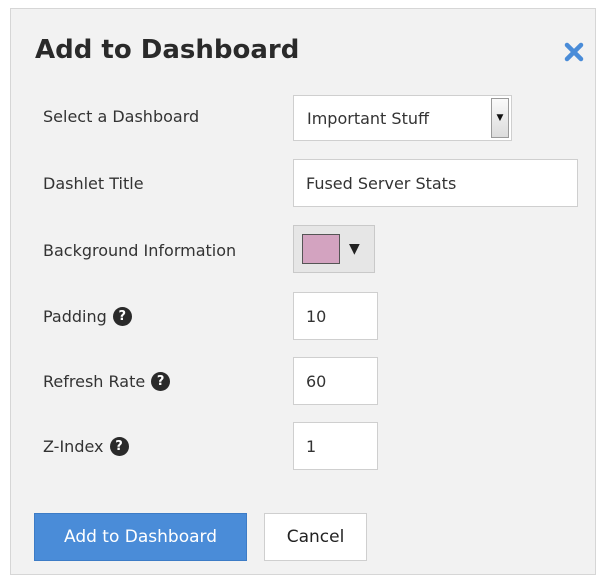 The height and width of the screenshot is (578, 603). I want to click on dashboard-select: Important Stuff ▼, so click(402, 118).